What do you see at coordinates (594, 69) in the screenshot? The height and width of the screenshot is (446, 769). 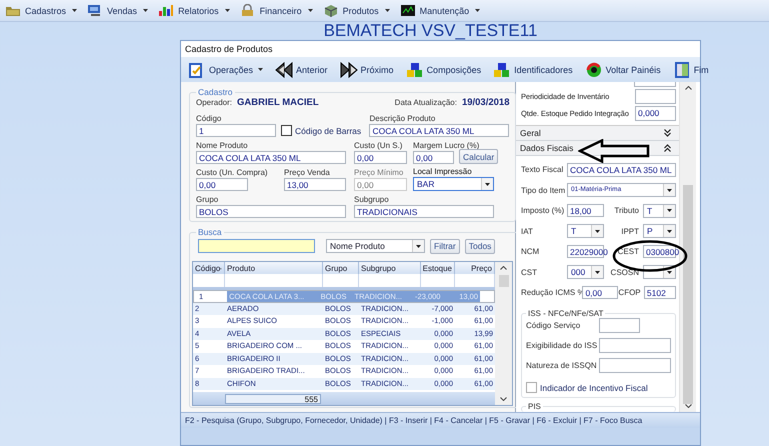 I see `refresh-icon` at bounding box center [594, 69].